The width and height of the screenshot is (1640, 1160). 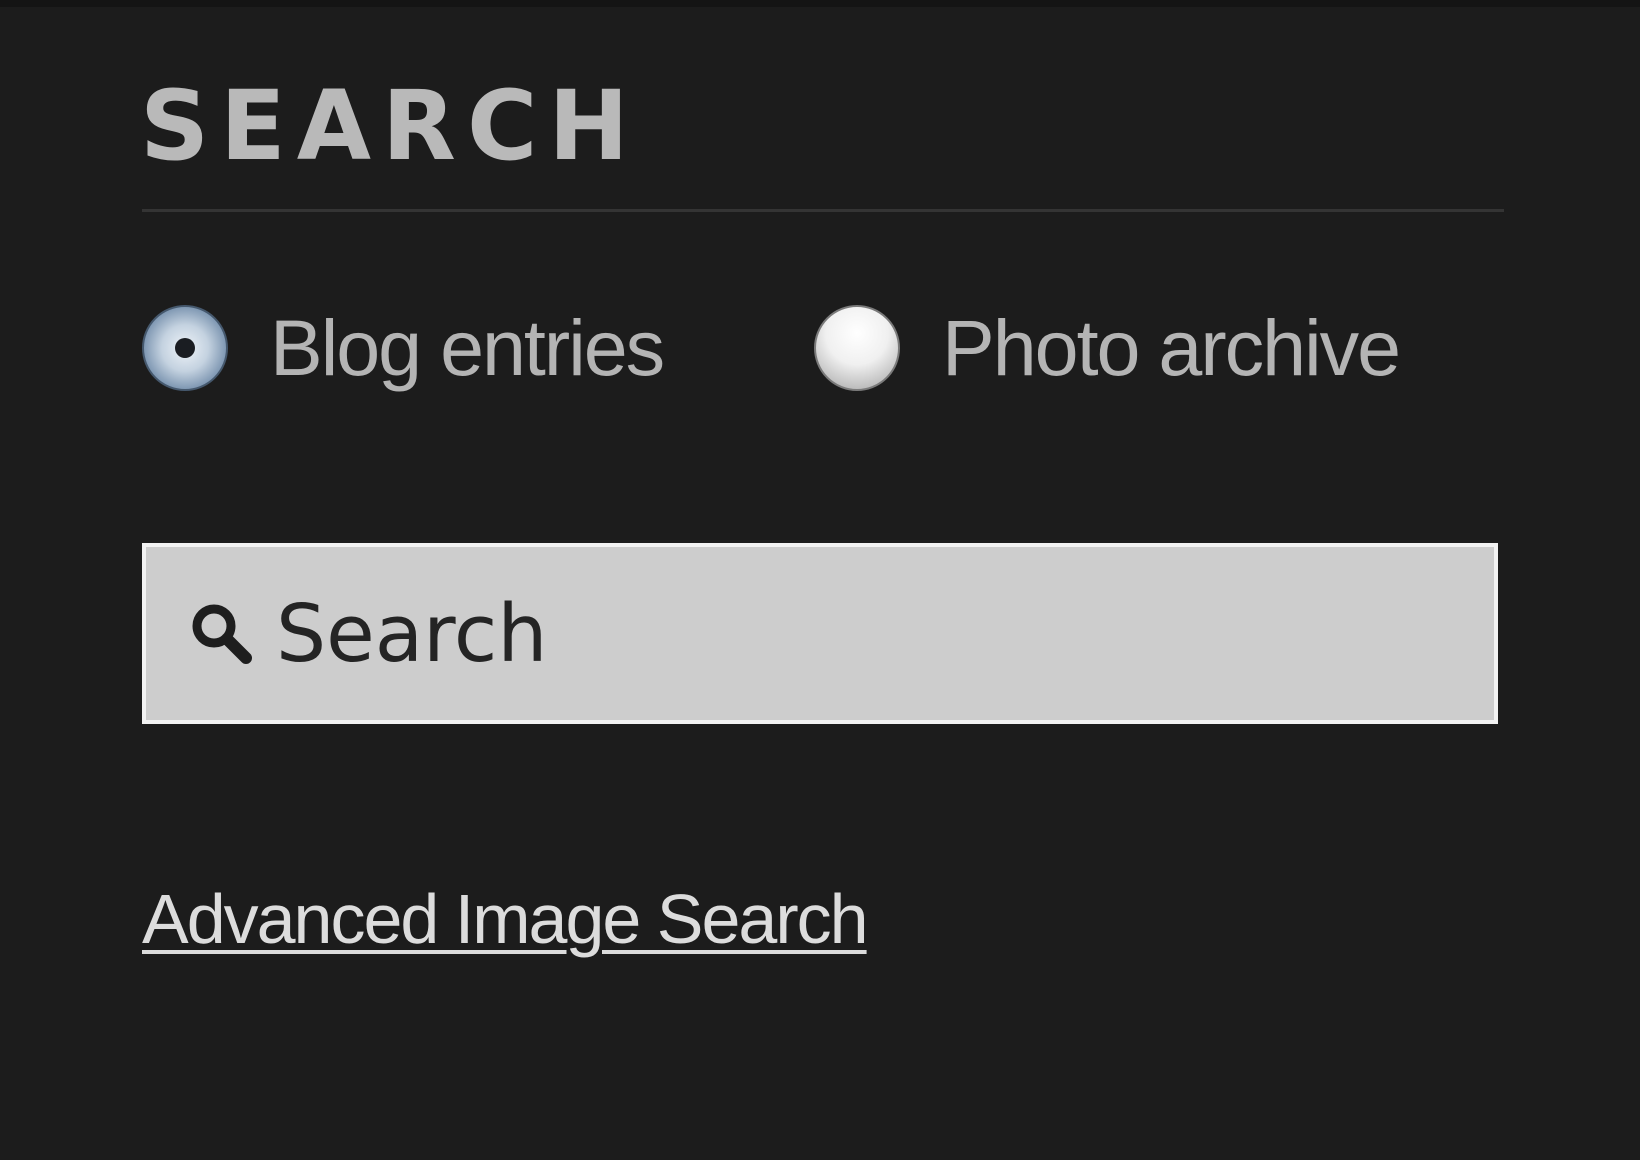 I want to click on search-input, so click(x=871, y=633).